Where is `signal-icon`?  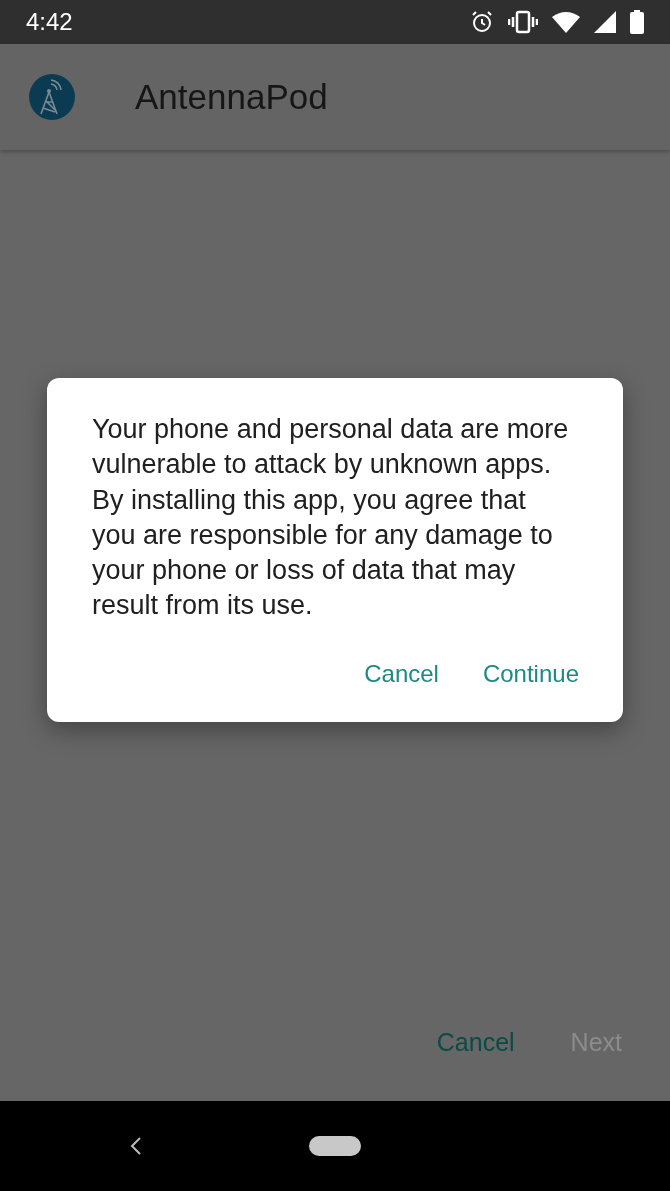 signal-icon is located at coordinates (605, 22).